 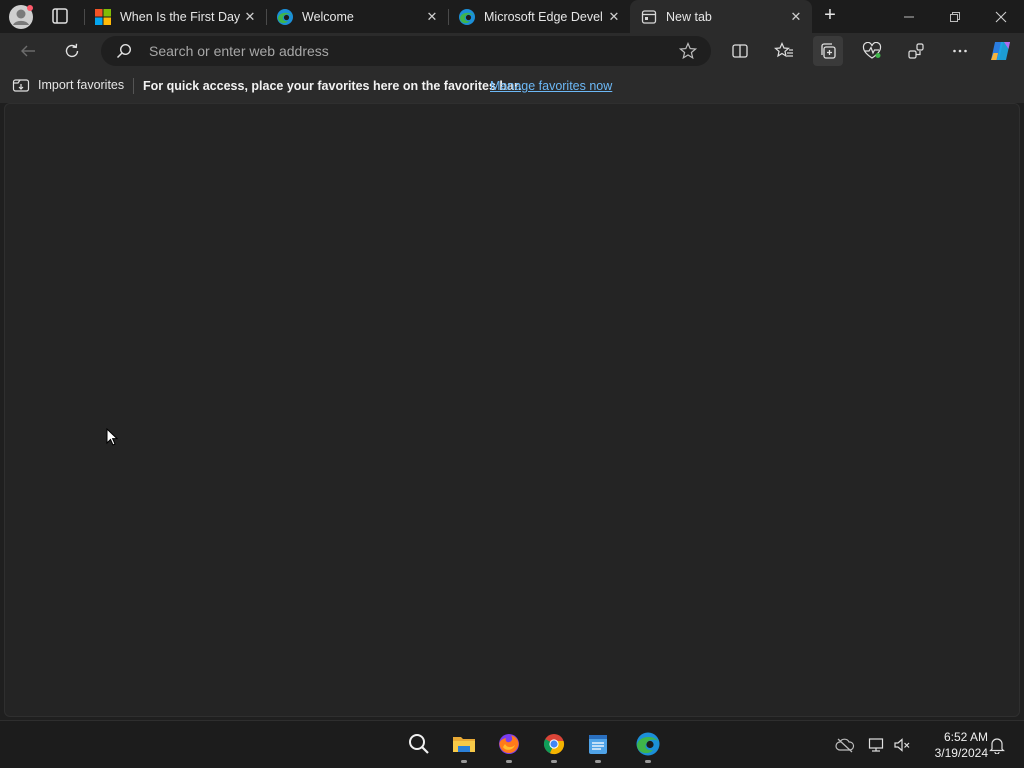 What do you see at coordinates (960, 51) in the screenshot?
I see `more-options-icon` at bounding box center [960, 51].